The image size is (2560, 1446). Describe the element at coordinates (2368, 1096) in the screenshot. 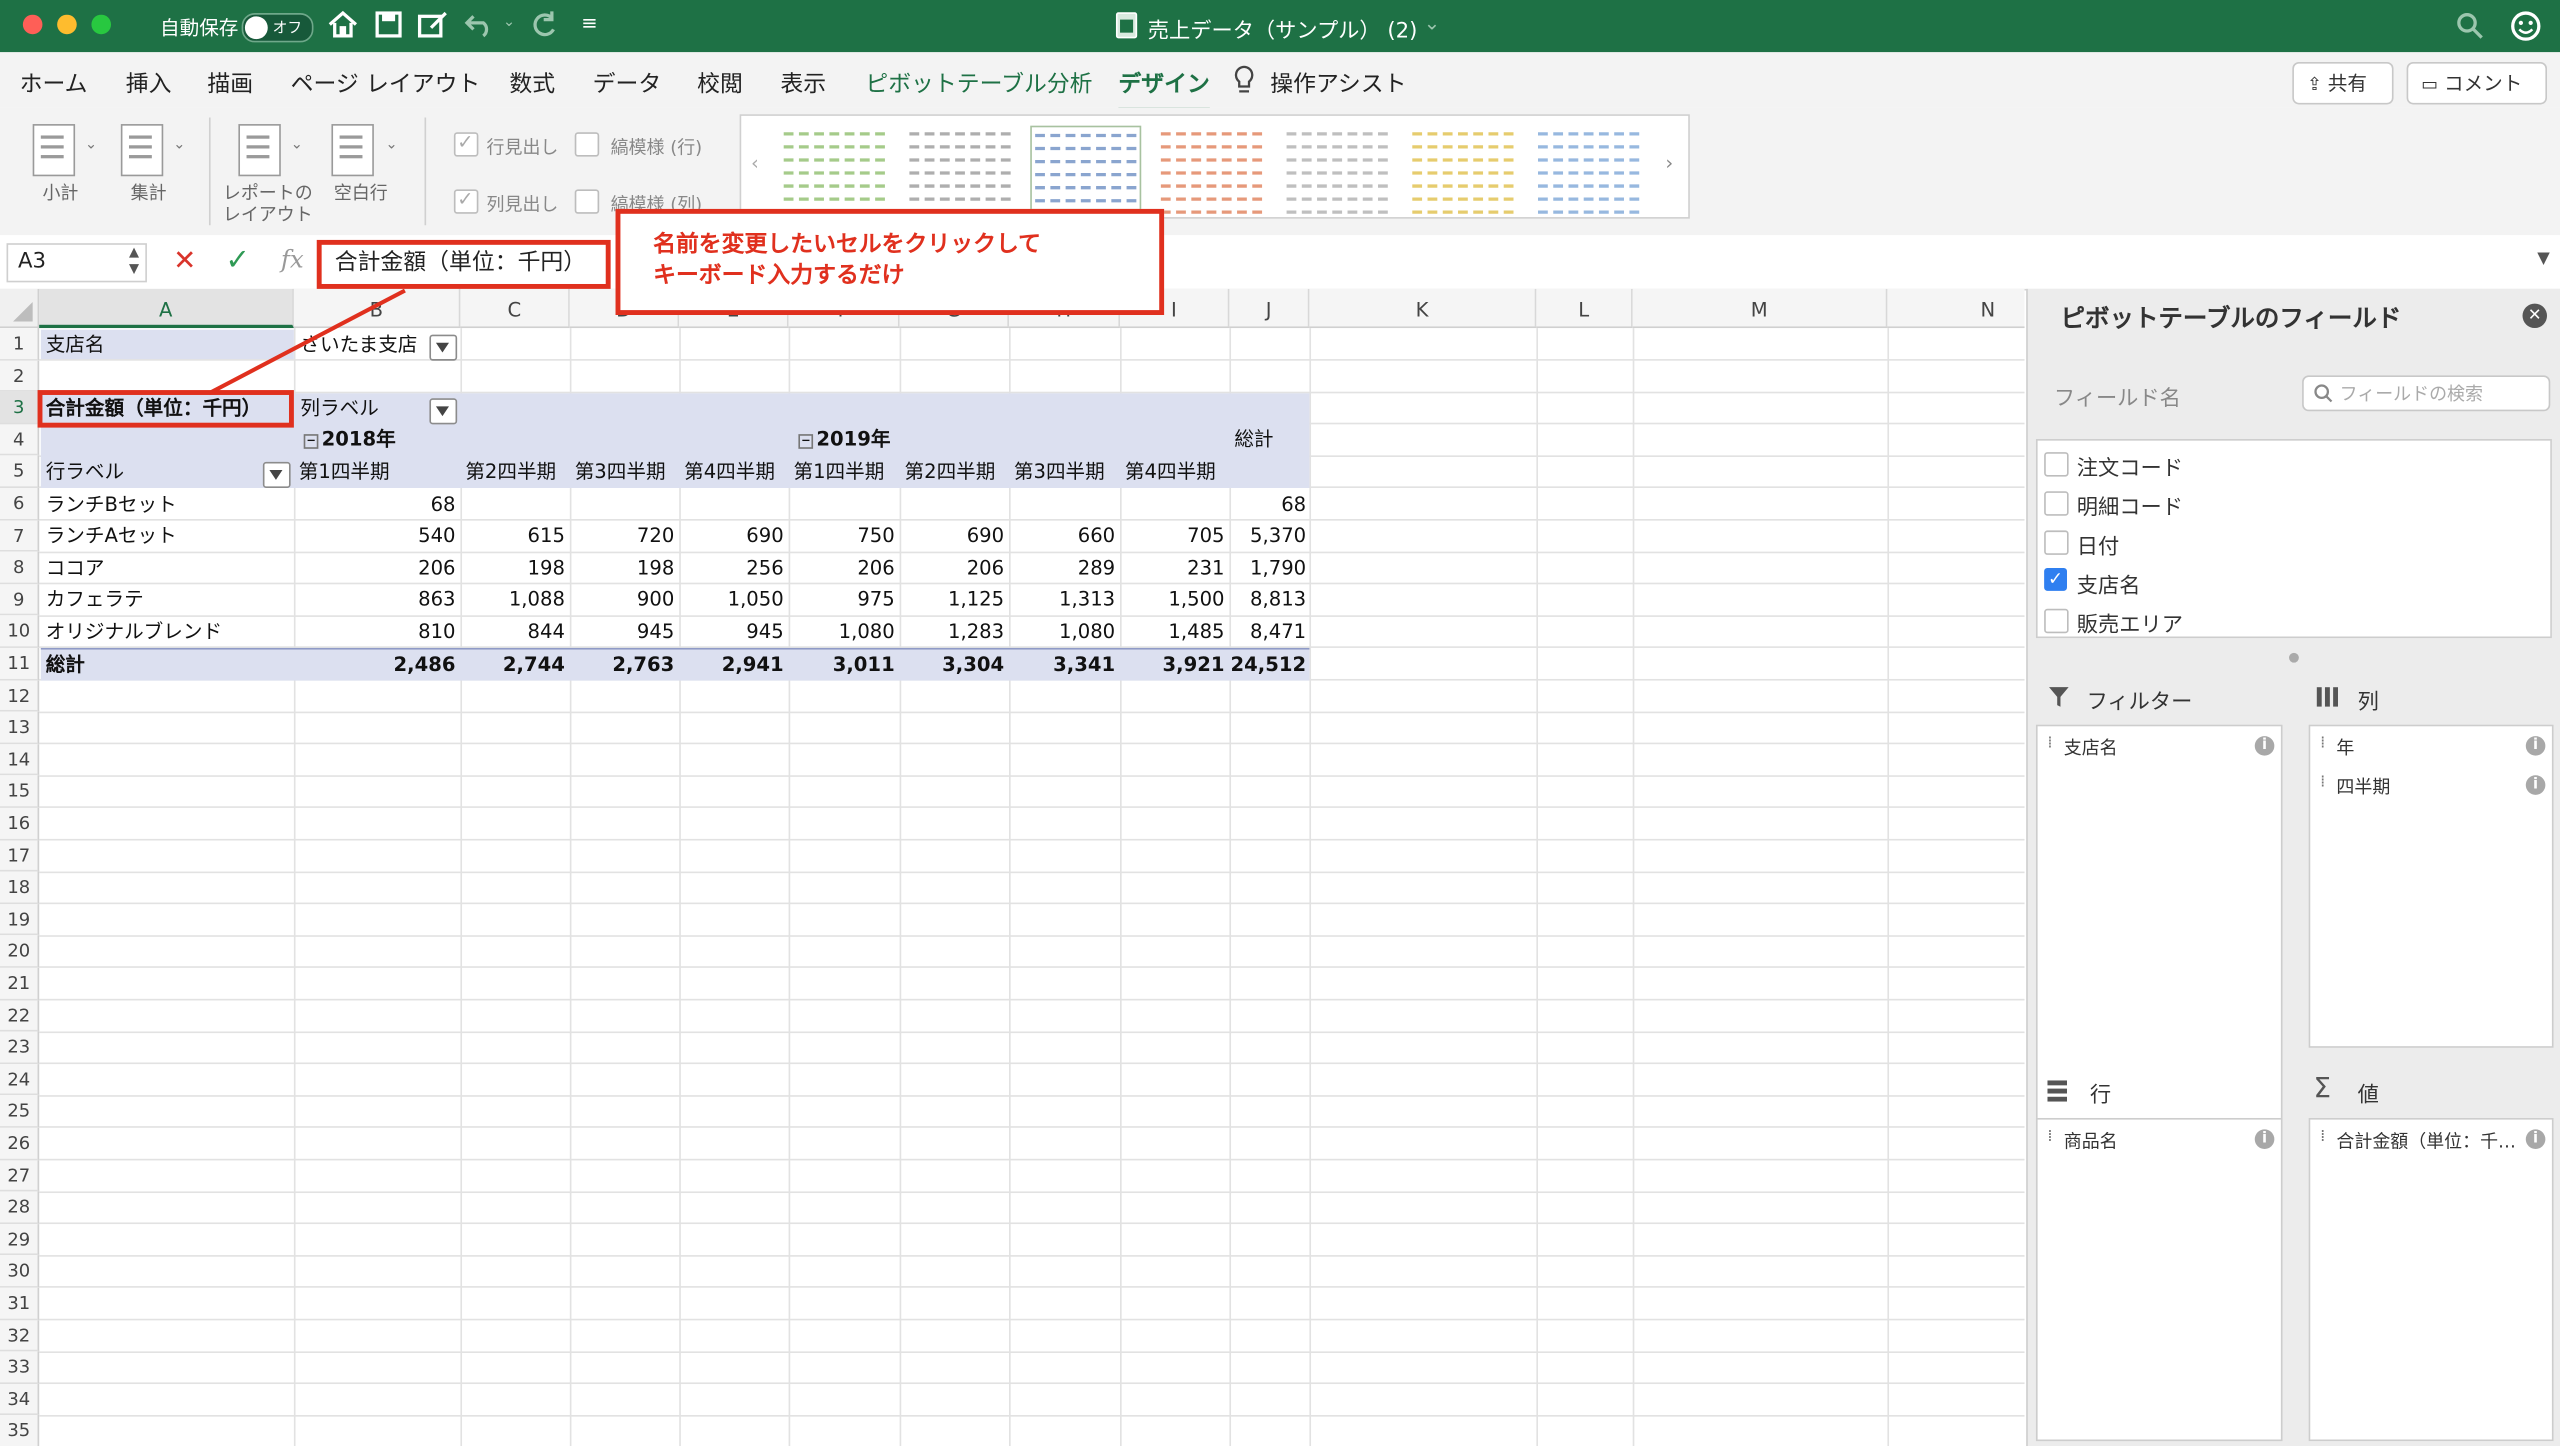

I see `values-area-title: 値` at that location.